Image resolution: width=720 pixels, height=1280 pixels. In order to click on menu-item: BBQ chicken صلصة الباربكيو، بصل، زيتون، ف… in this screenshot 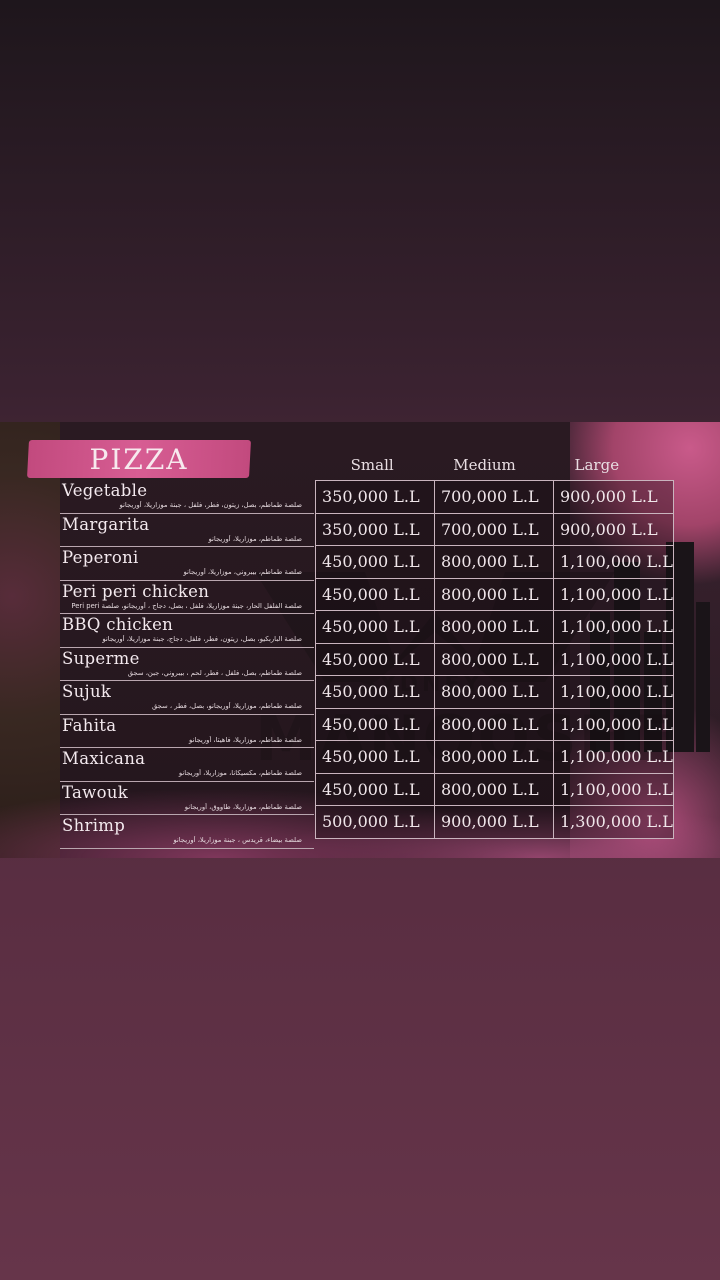, I will do `click(187, 631)`.